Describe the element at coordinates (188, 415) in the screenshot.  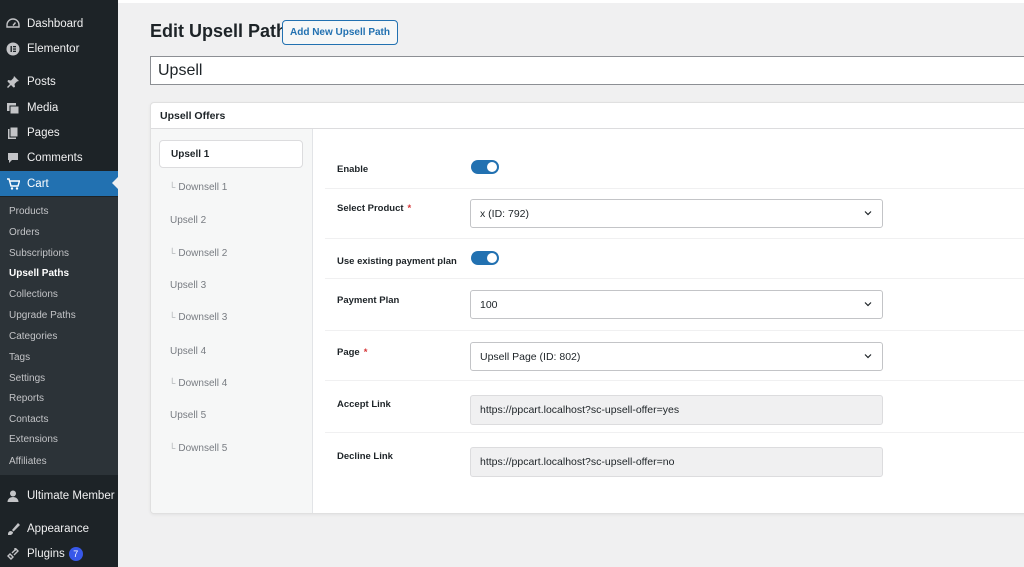
I see `offer-label: Upsell 5` at that location.